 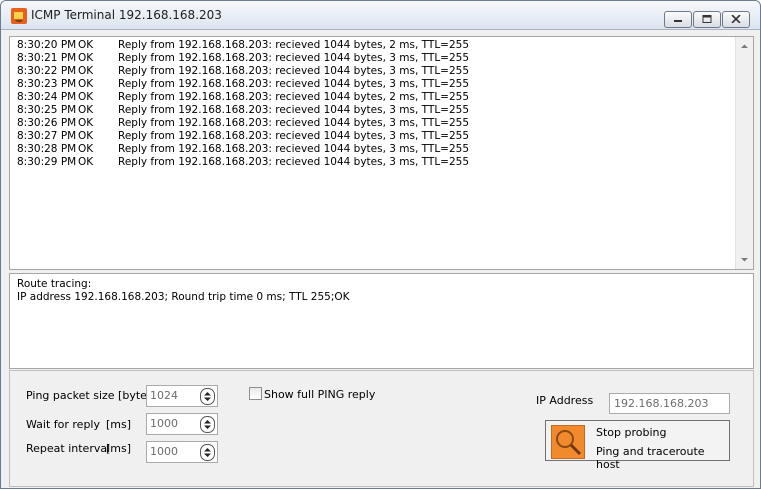 I want to click on repeat-unit: [ms], so click(x=119, y=448).